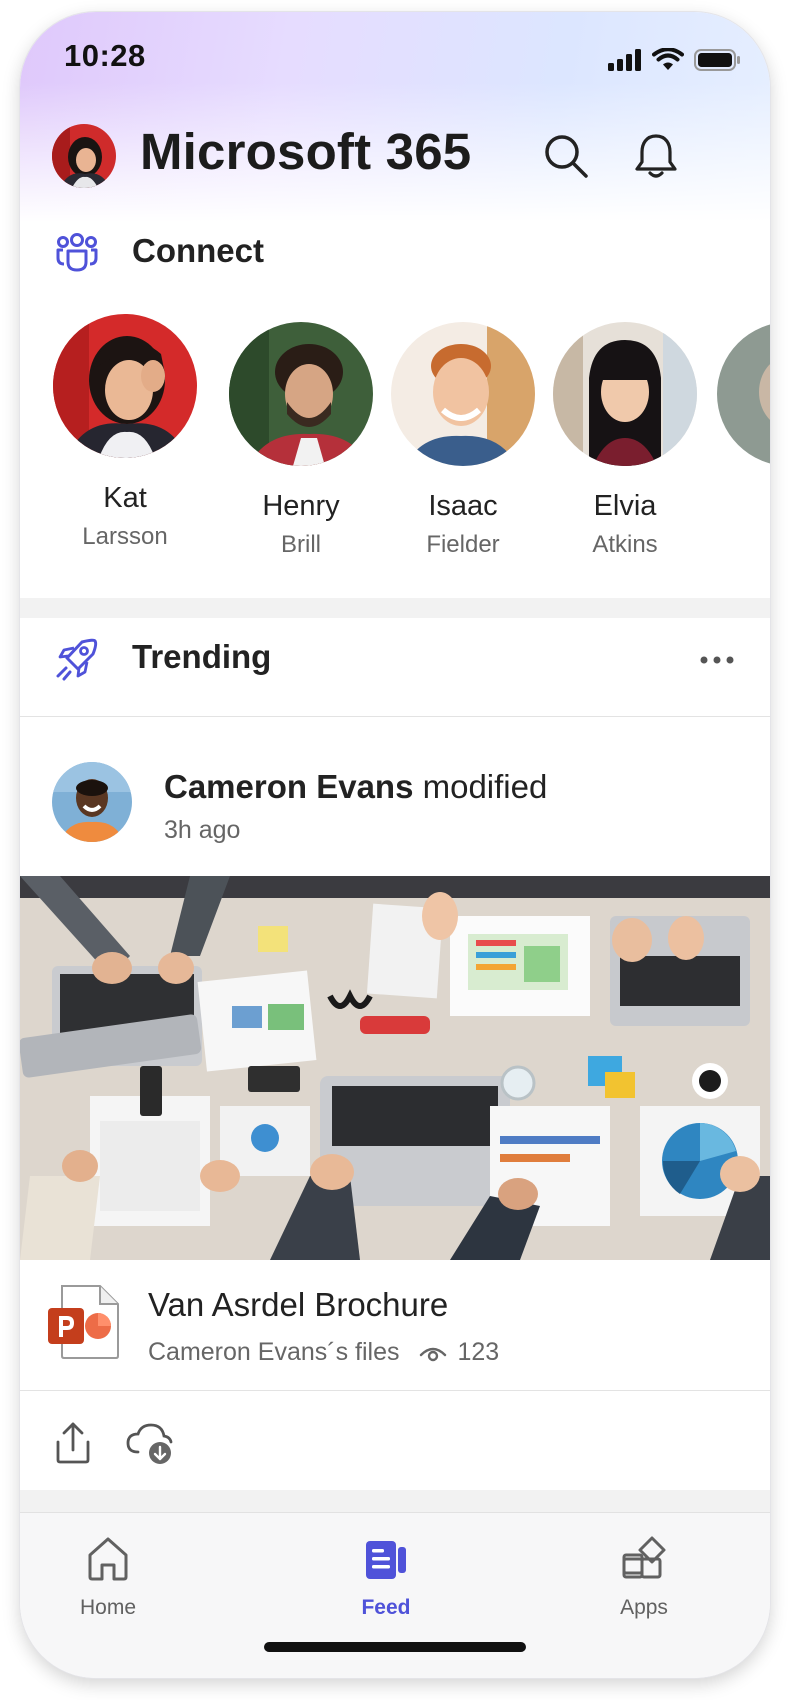  What do you see at coordinates (624, 60) in the screenshot?
I see `cellular-signal-icon` at bounding box center [624, 60].